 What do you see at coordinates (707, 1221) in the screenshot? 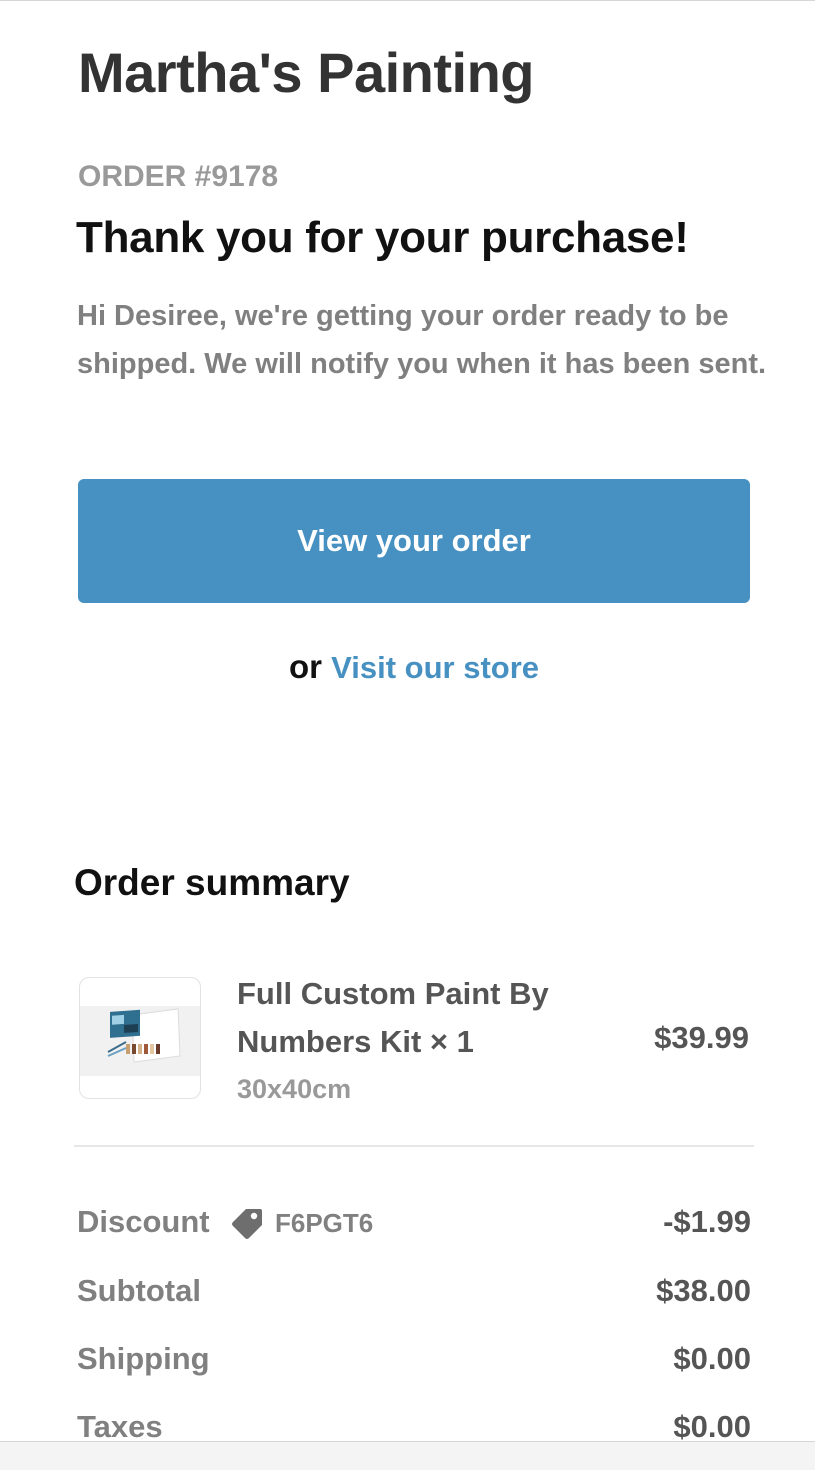
I see `discount-value: -$1.99` at bounding box center [707, 1221].